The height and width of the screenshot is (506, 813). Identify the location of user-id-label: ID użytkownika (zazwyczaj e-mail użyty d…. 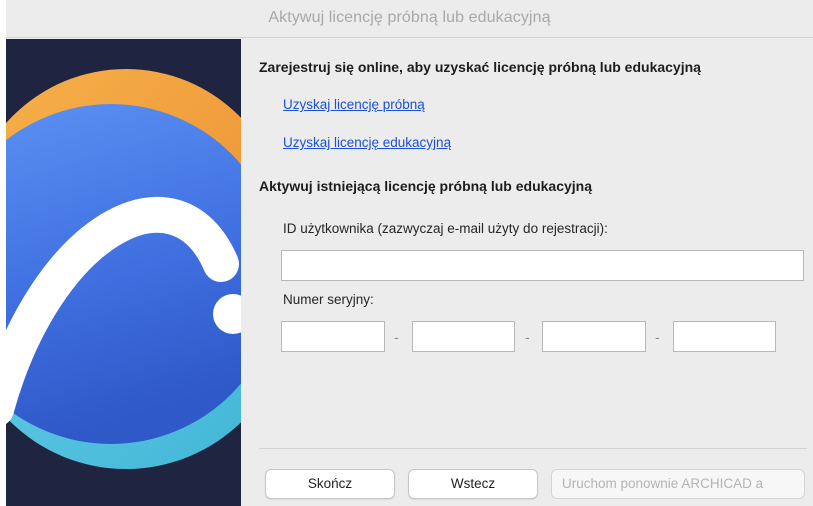
(445, 228).